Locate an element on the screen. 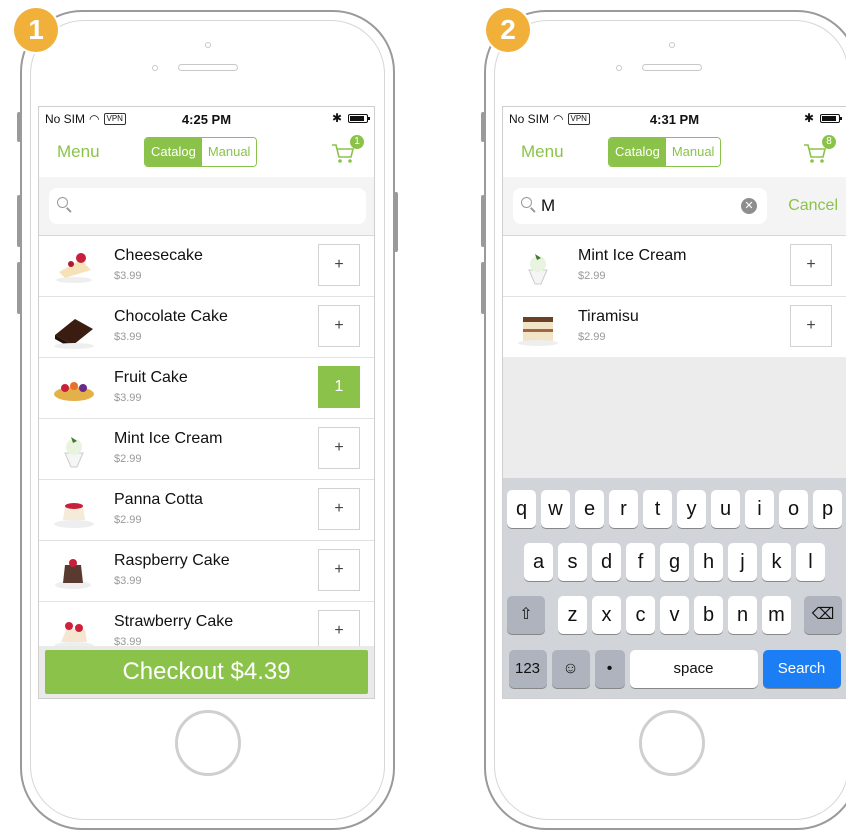 The width and height of the screenshot is (846, 830). key-h: h is located at coordinates (708, 562).